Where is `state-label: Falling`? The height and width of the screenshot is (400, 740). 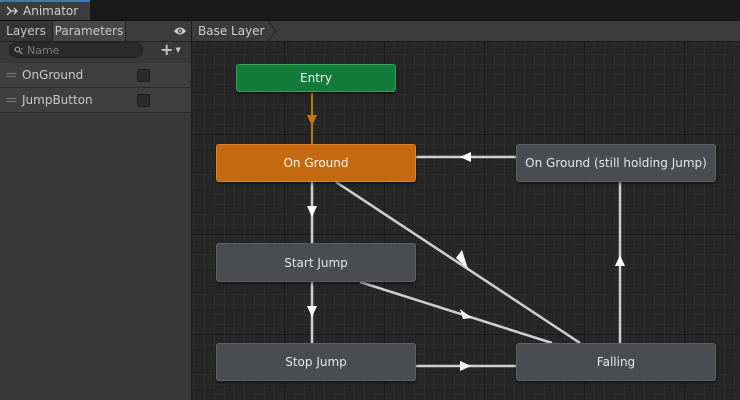
state-label: Falling is located at coordinates (616, 362).